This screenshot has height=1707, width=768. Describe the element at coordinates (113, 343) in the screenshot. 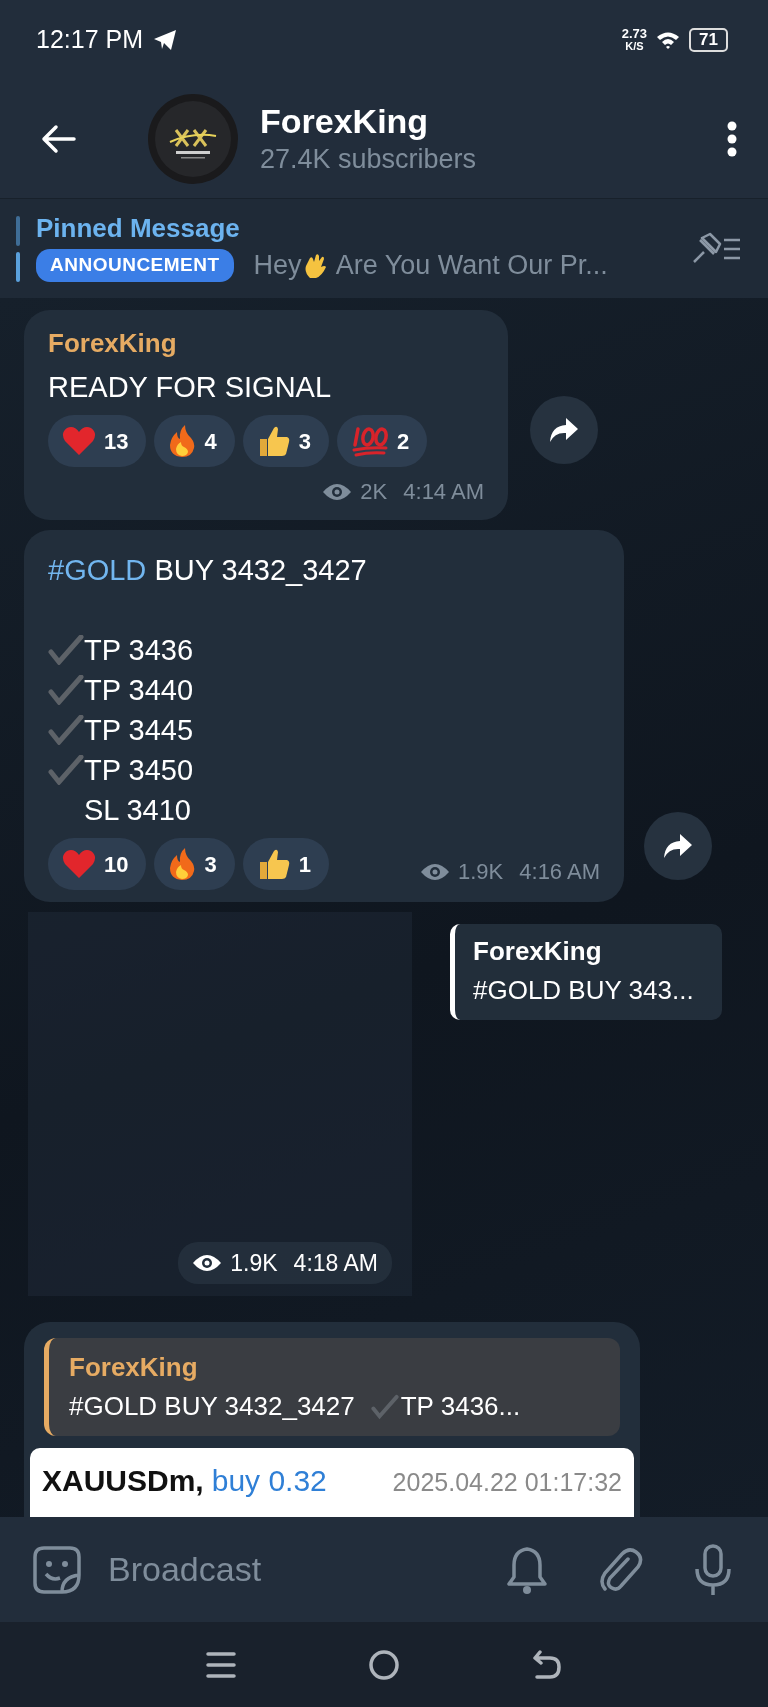

I see `author-name: ForexKing` at that location.